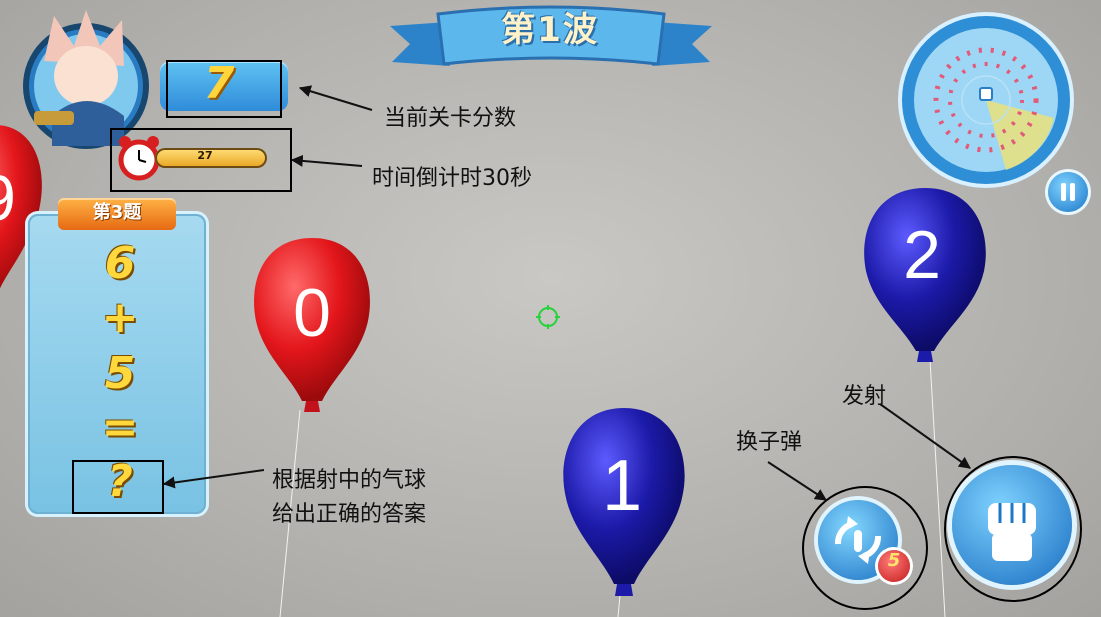 The height and width of the screenshot is (617, 1101). Describe the element at coordinates (769, 442) in the screenshot. I see `swap-annotation: 换子弹` at that location.